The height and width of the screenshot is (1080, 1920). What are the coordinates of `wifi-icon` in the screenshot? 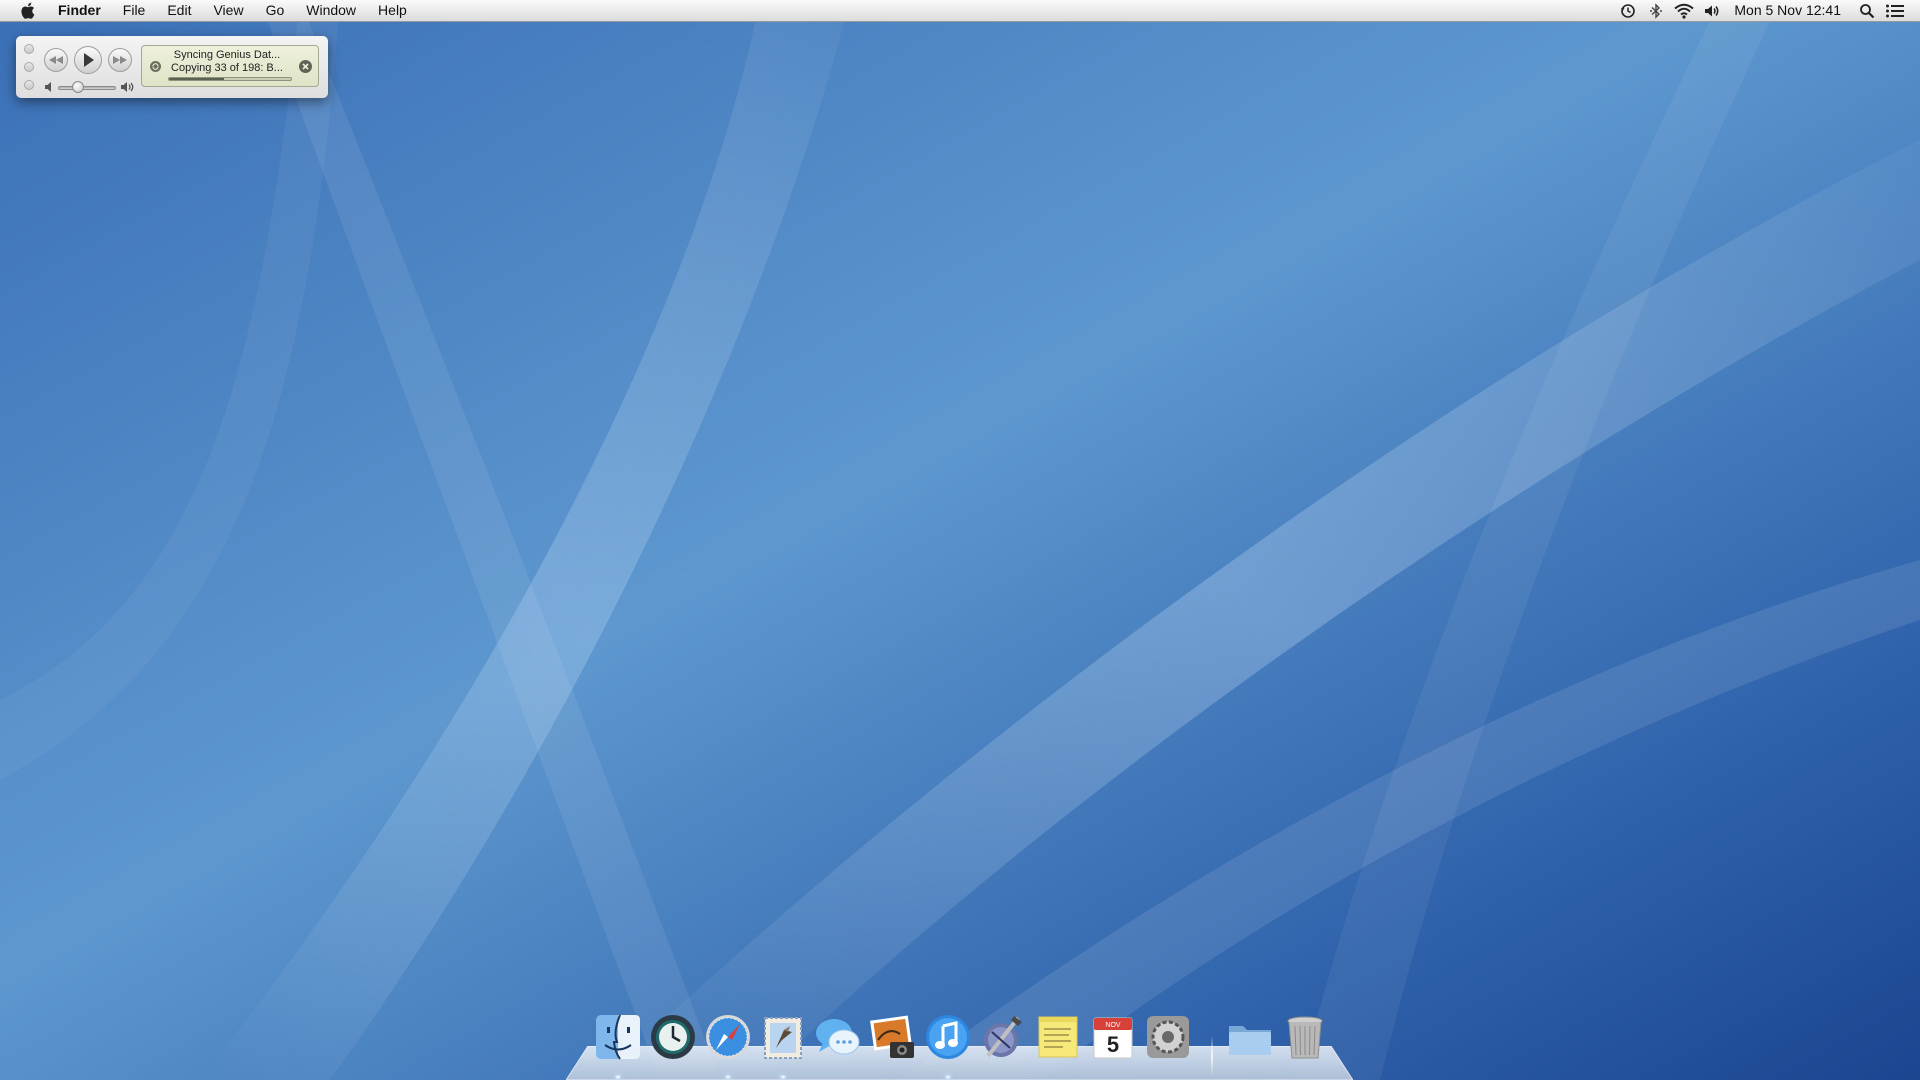 It's located at (1684, 10).